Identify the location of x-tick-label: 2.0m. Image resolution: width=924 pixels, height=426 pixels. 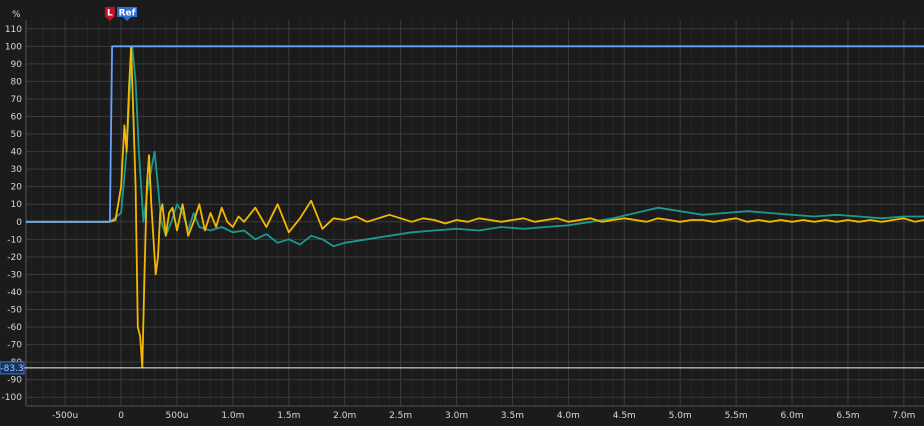
(344, 416).